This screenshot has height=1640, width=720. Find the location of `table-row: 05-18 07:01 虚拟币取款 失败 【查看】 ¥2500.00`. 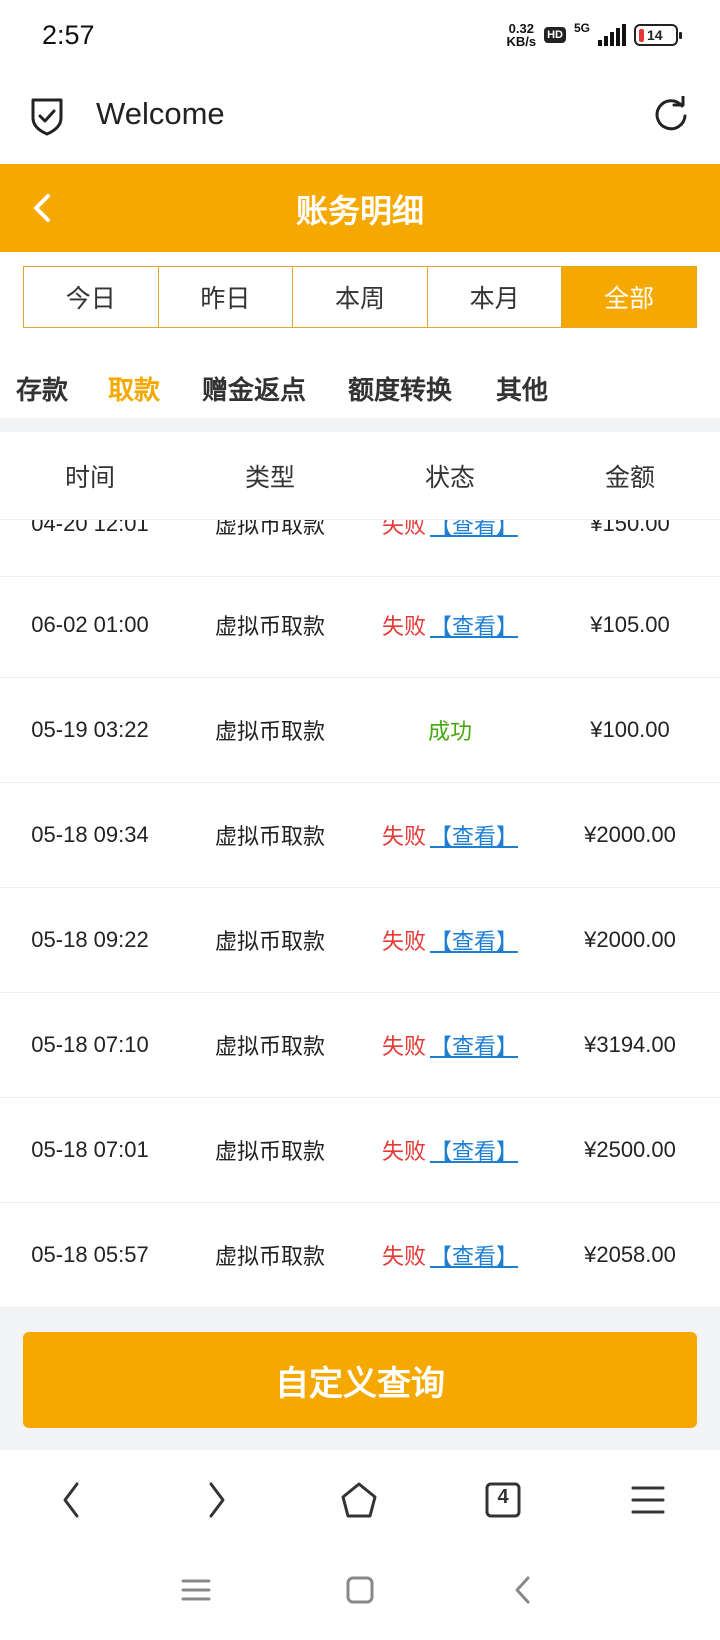

table-row: 05-18 07:01 虚拟币取款 失败 【查看】 ¥2500.00 is located at coordinates (360, 1150).